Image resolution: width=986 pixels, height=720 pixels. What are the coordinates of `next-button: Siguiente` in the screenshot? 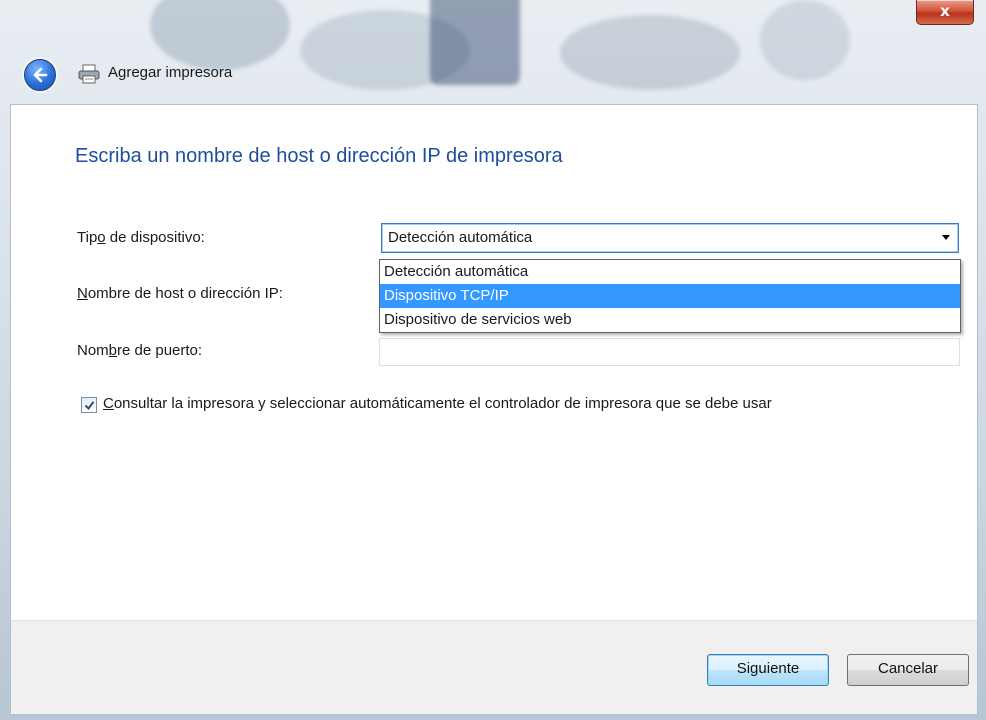 It's located at (768, 670).